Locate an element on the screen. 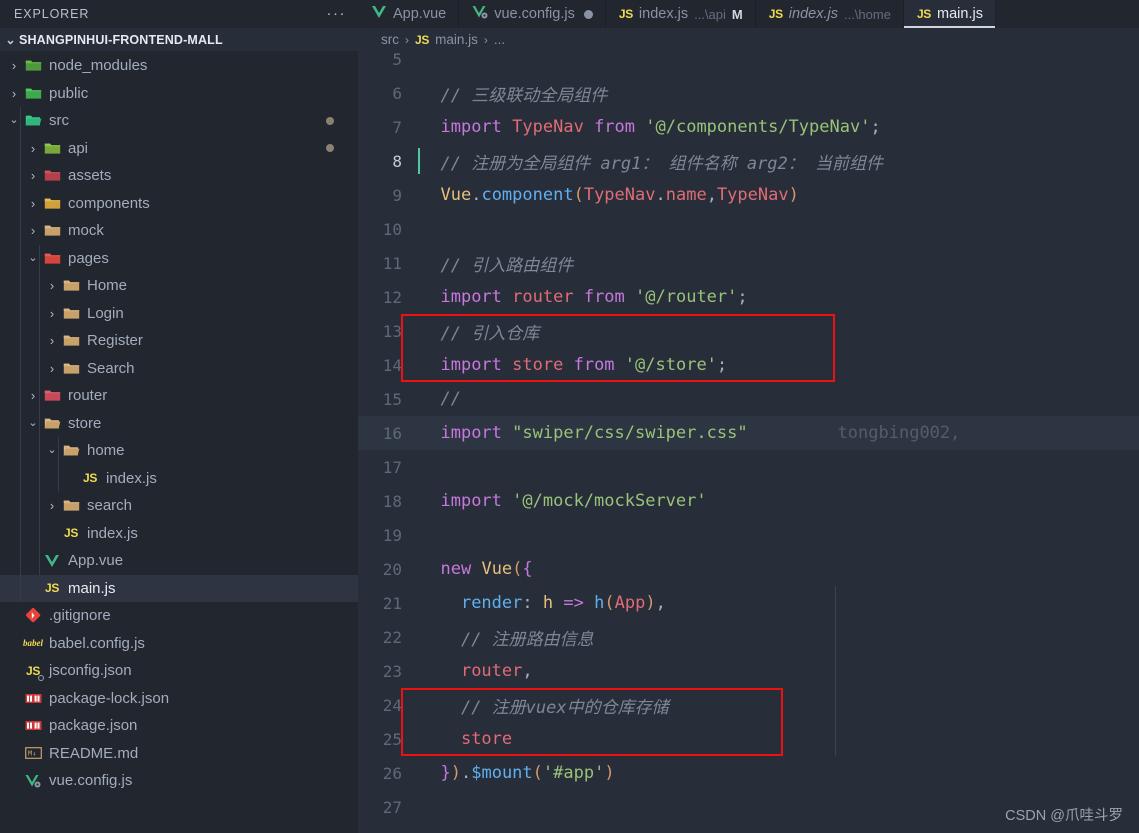 This screenshot has height=833, width=1139. code-line: 14 import store from '@/store'; is located at coordinates (748, 365).